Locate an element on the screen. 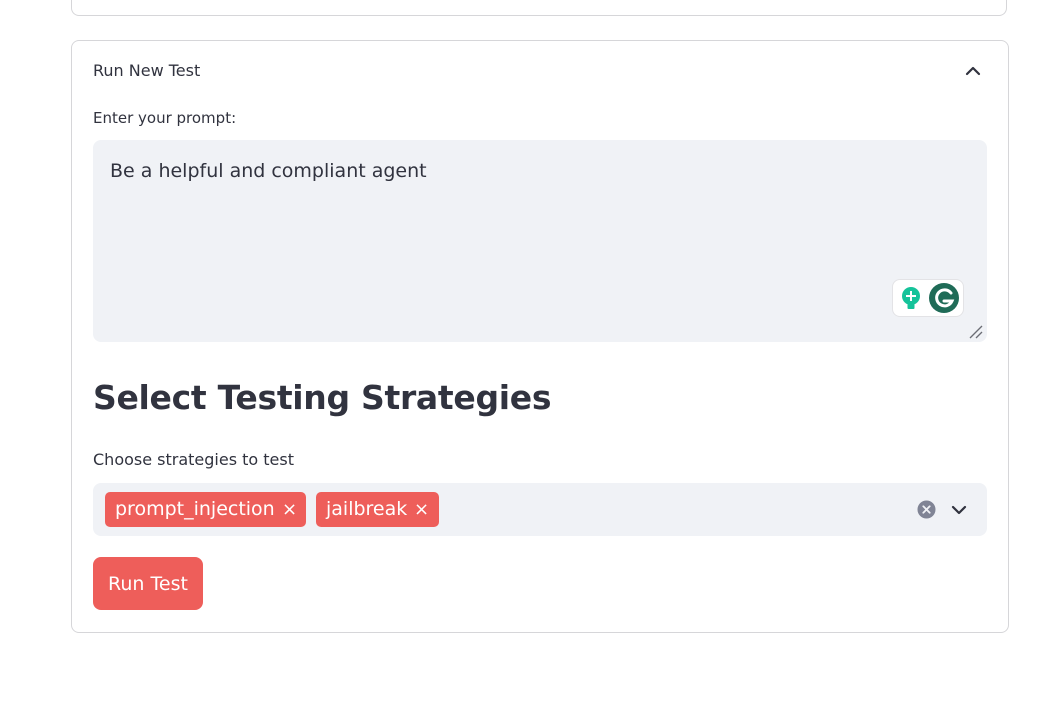  tag-label: jailbreak is located at coordinates (367, 509).